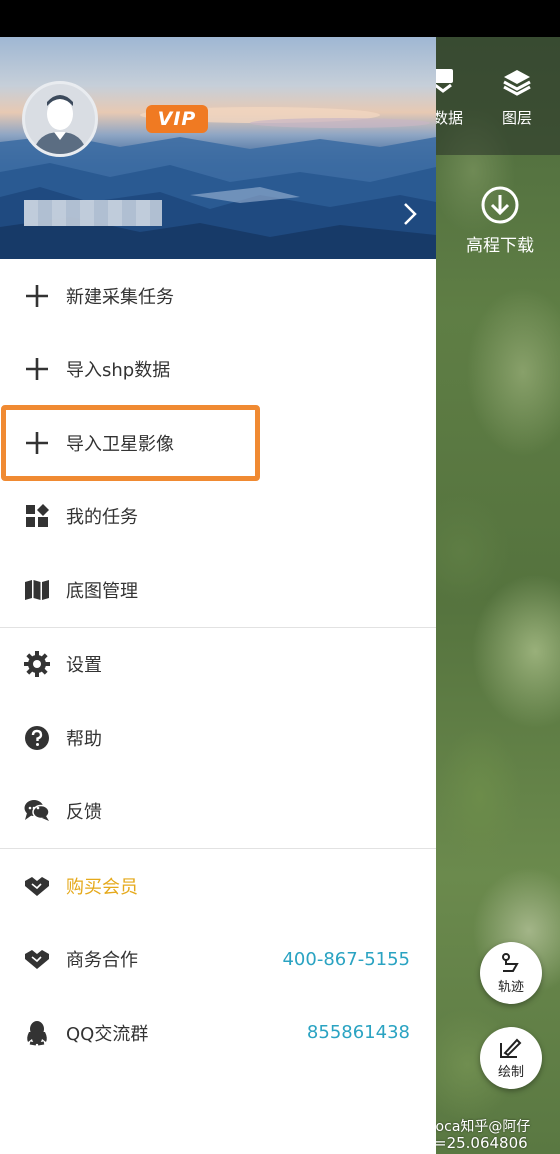  What do you see at coordinates (60, 124) in the screenshot?
I see `user-icon` at bounding box center [60, 124].